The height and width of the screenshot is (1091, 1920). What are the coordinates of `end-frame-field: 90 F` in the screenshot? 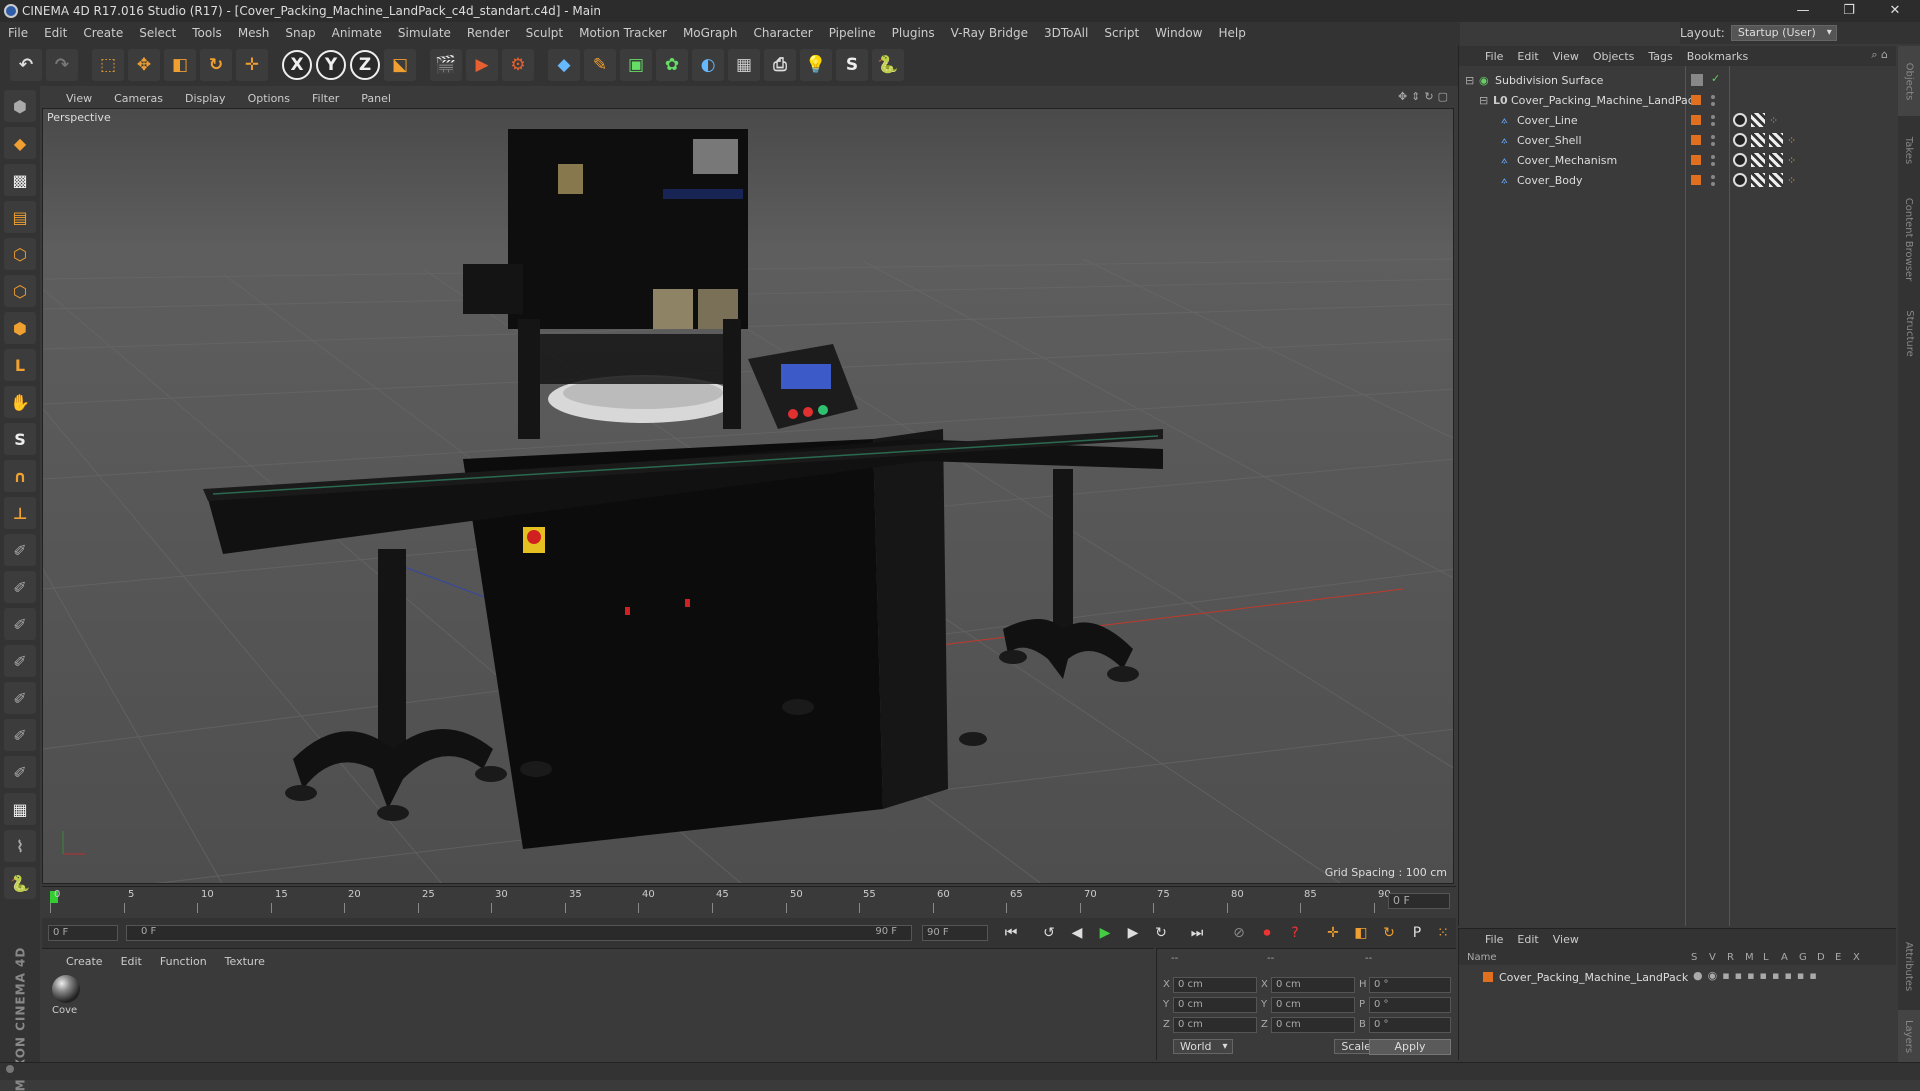 It's located at (955, 933).